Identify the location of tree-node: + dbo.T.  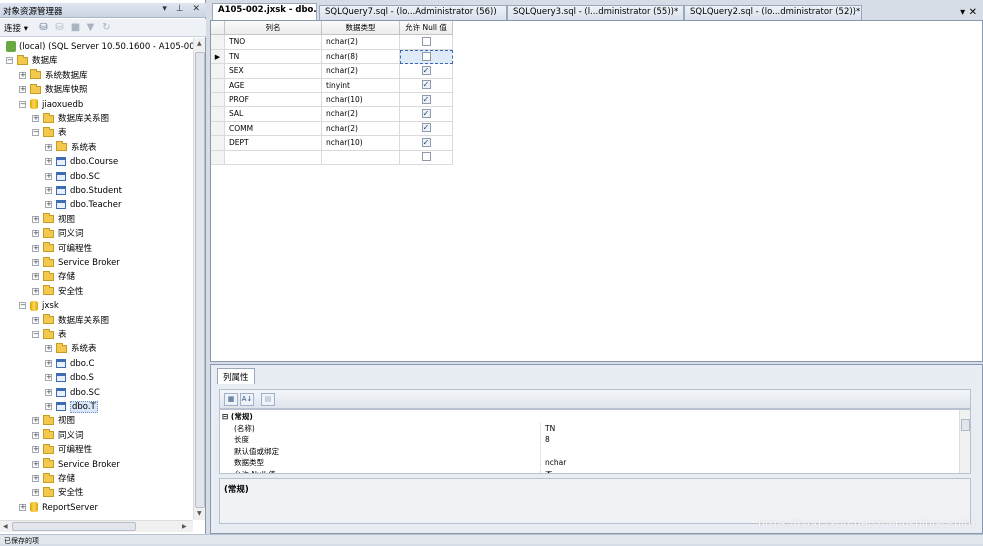
(71, 407).